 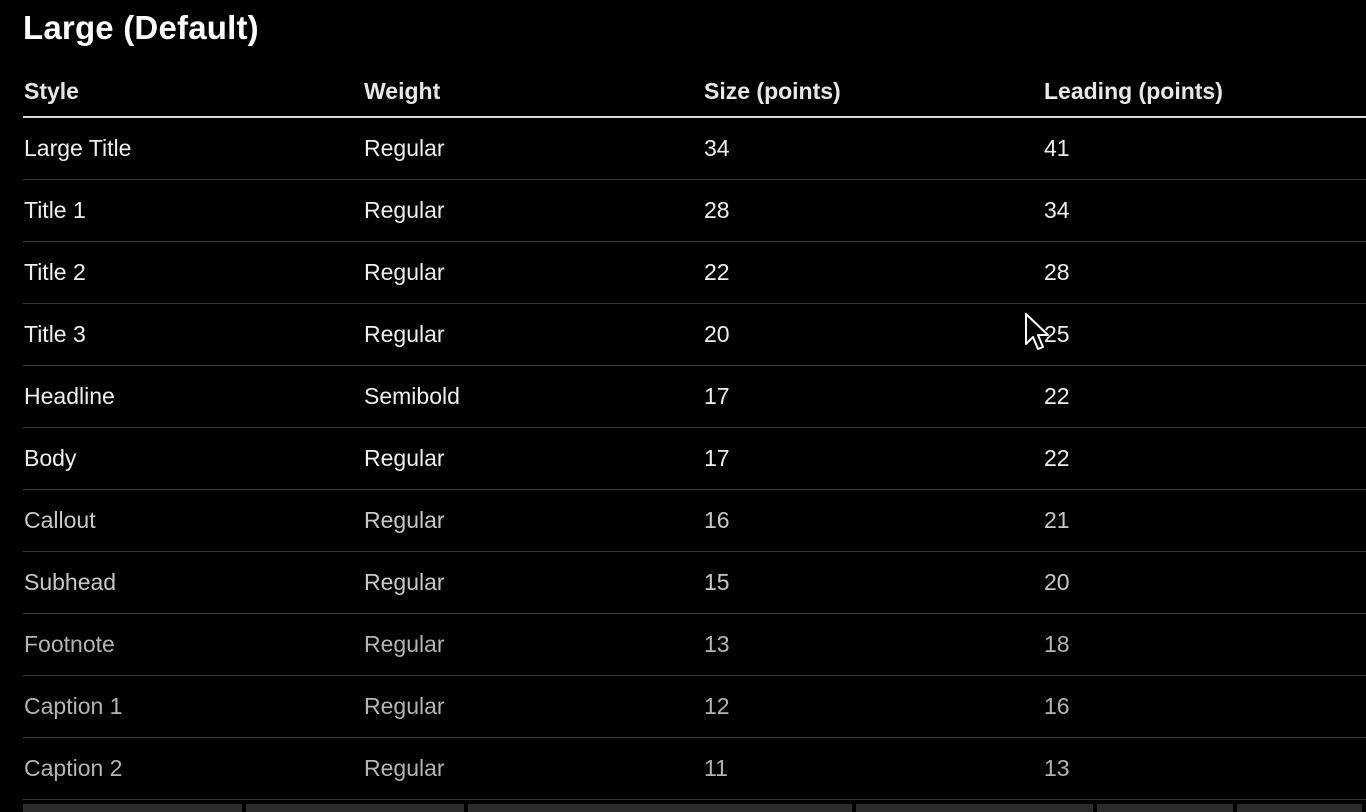 I want to click on cell-leading: 21, so click(x=1204, y=520).